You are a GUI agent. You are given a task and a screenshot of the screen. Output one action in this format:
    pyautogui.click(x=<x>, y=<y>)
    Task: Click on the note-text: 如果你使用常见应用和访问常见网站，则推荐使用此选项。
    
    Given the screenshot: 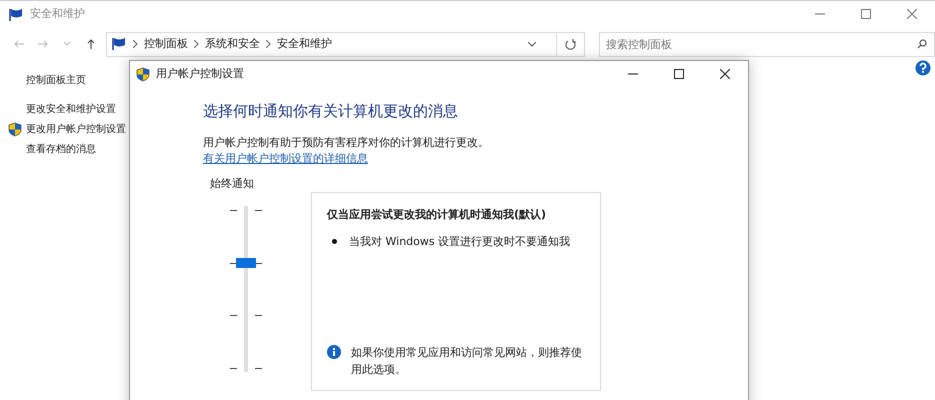 What is the action you would take?
    pyautogui.click(x=467, y=361)
    